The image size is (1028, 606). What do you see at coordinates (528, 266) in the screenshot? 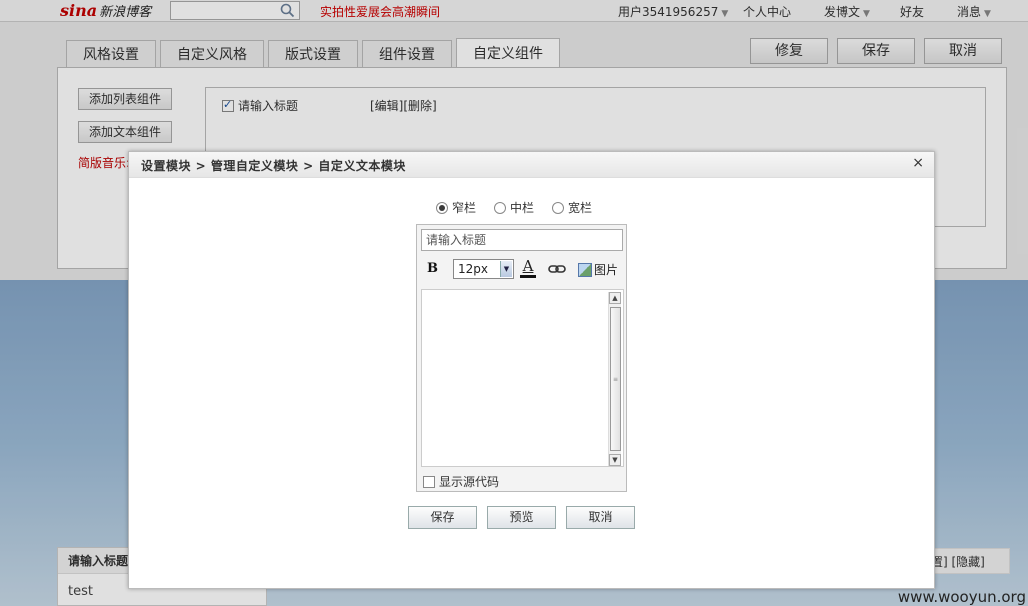
I see `font-color-icon: A` at bounding box center [528, 266].